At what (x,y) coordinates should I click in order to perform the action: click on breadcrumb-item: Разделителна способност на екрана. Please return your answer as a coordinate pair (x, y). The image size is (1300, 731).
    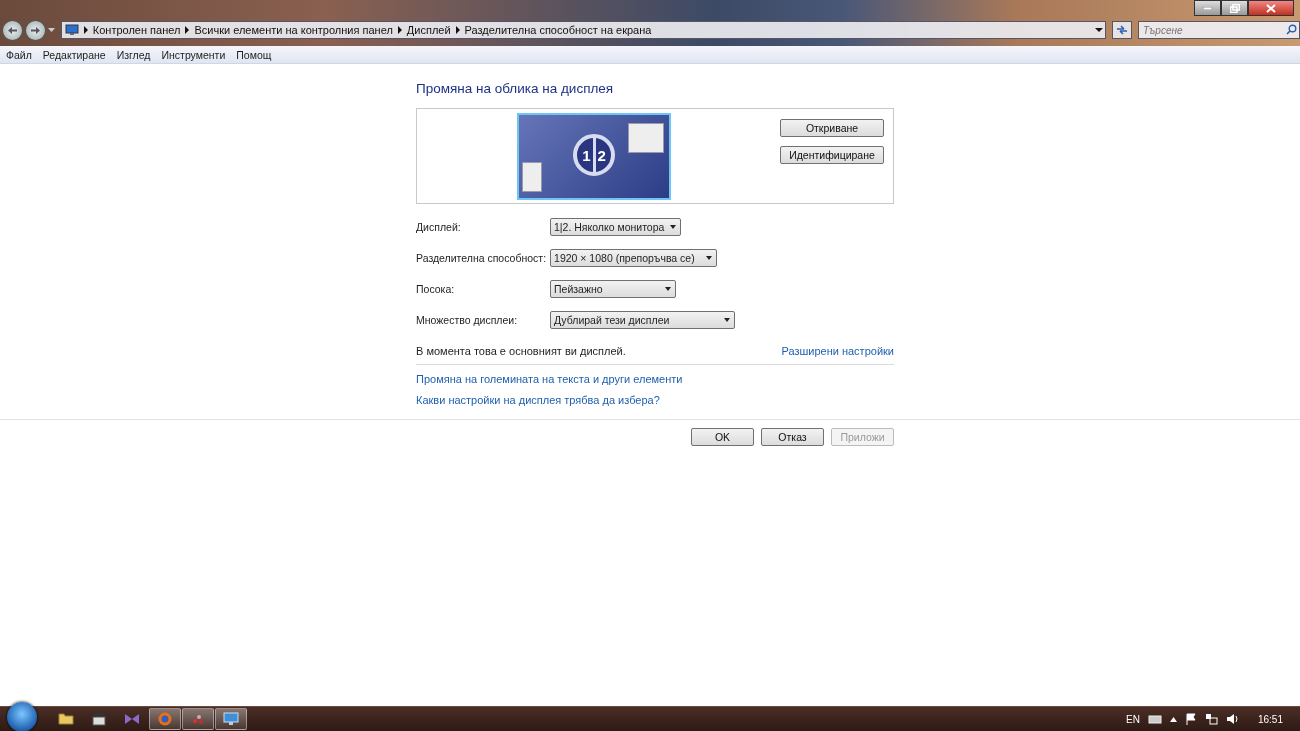
    Looking at the image, I should click on (558, 30).